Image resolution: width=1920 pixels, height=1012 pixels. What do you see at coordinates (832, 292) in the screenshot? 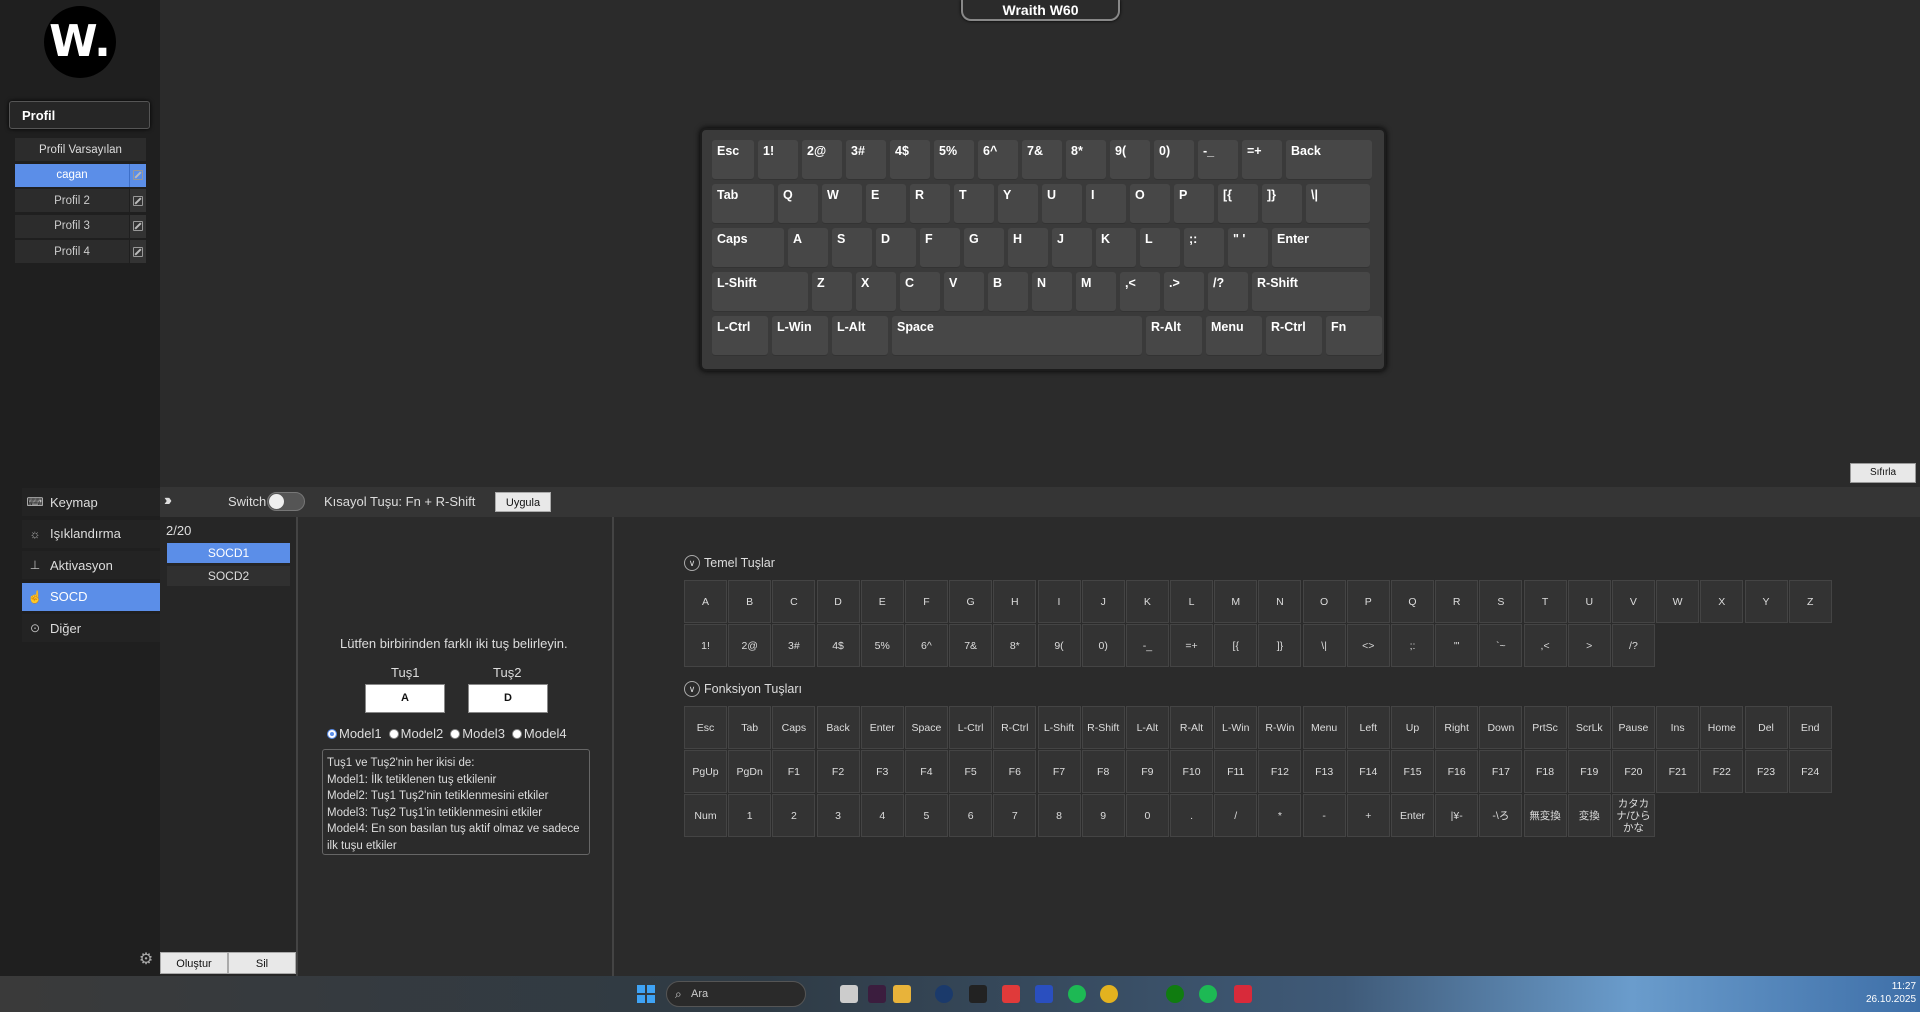
I see `keyboard-key: Z` at bounding box center [832, 292].